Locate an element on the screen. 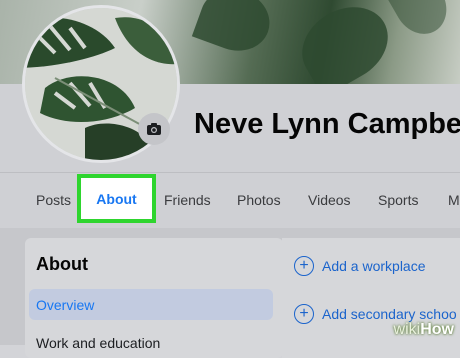  wikihow-watermark: wikiHow is located at coordinates (424, 330).